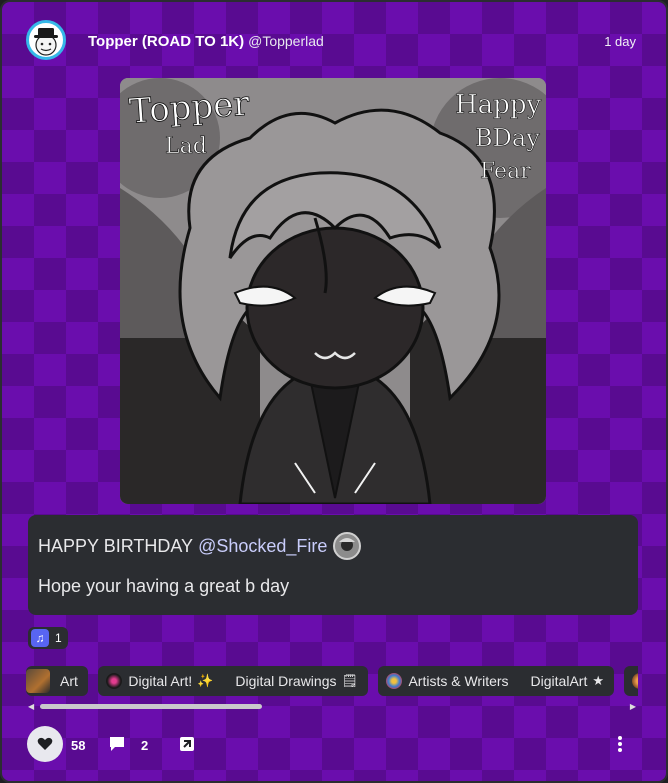  Describe the element at coordinates (498, 105) in the screenshot. I see `artwork-text-bday-1: Happy` at that location.